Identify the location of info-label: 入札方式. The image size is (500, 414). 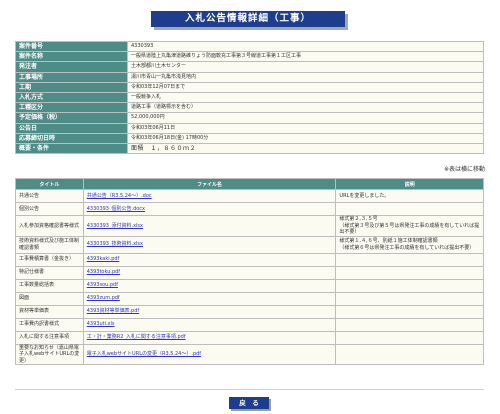
(71, 97).